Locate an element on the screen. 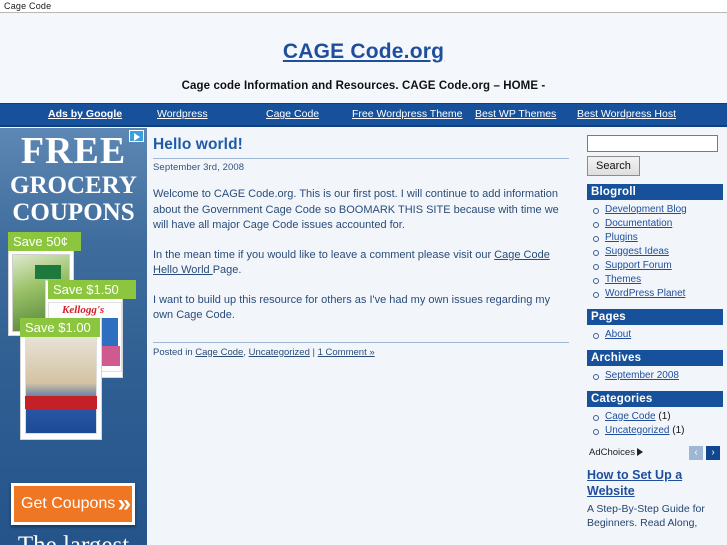 This screenshot has width=727, height=545. nav-item-ads-by-google: Ads by Google is located at coordinates (85, 114).